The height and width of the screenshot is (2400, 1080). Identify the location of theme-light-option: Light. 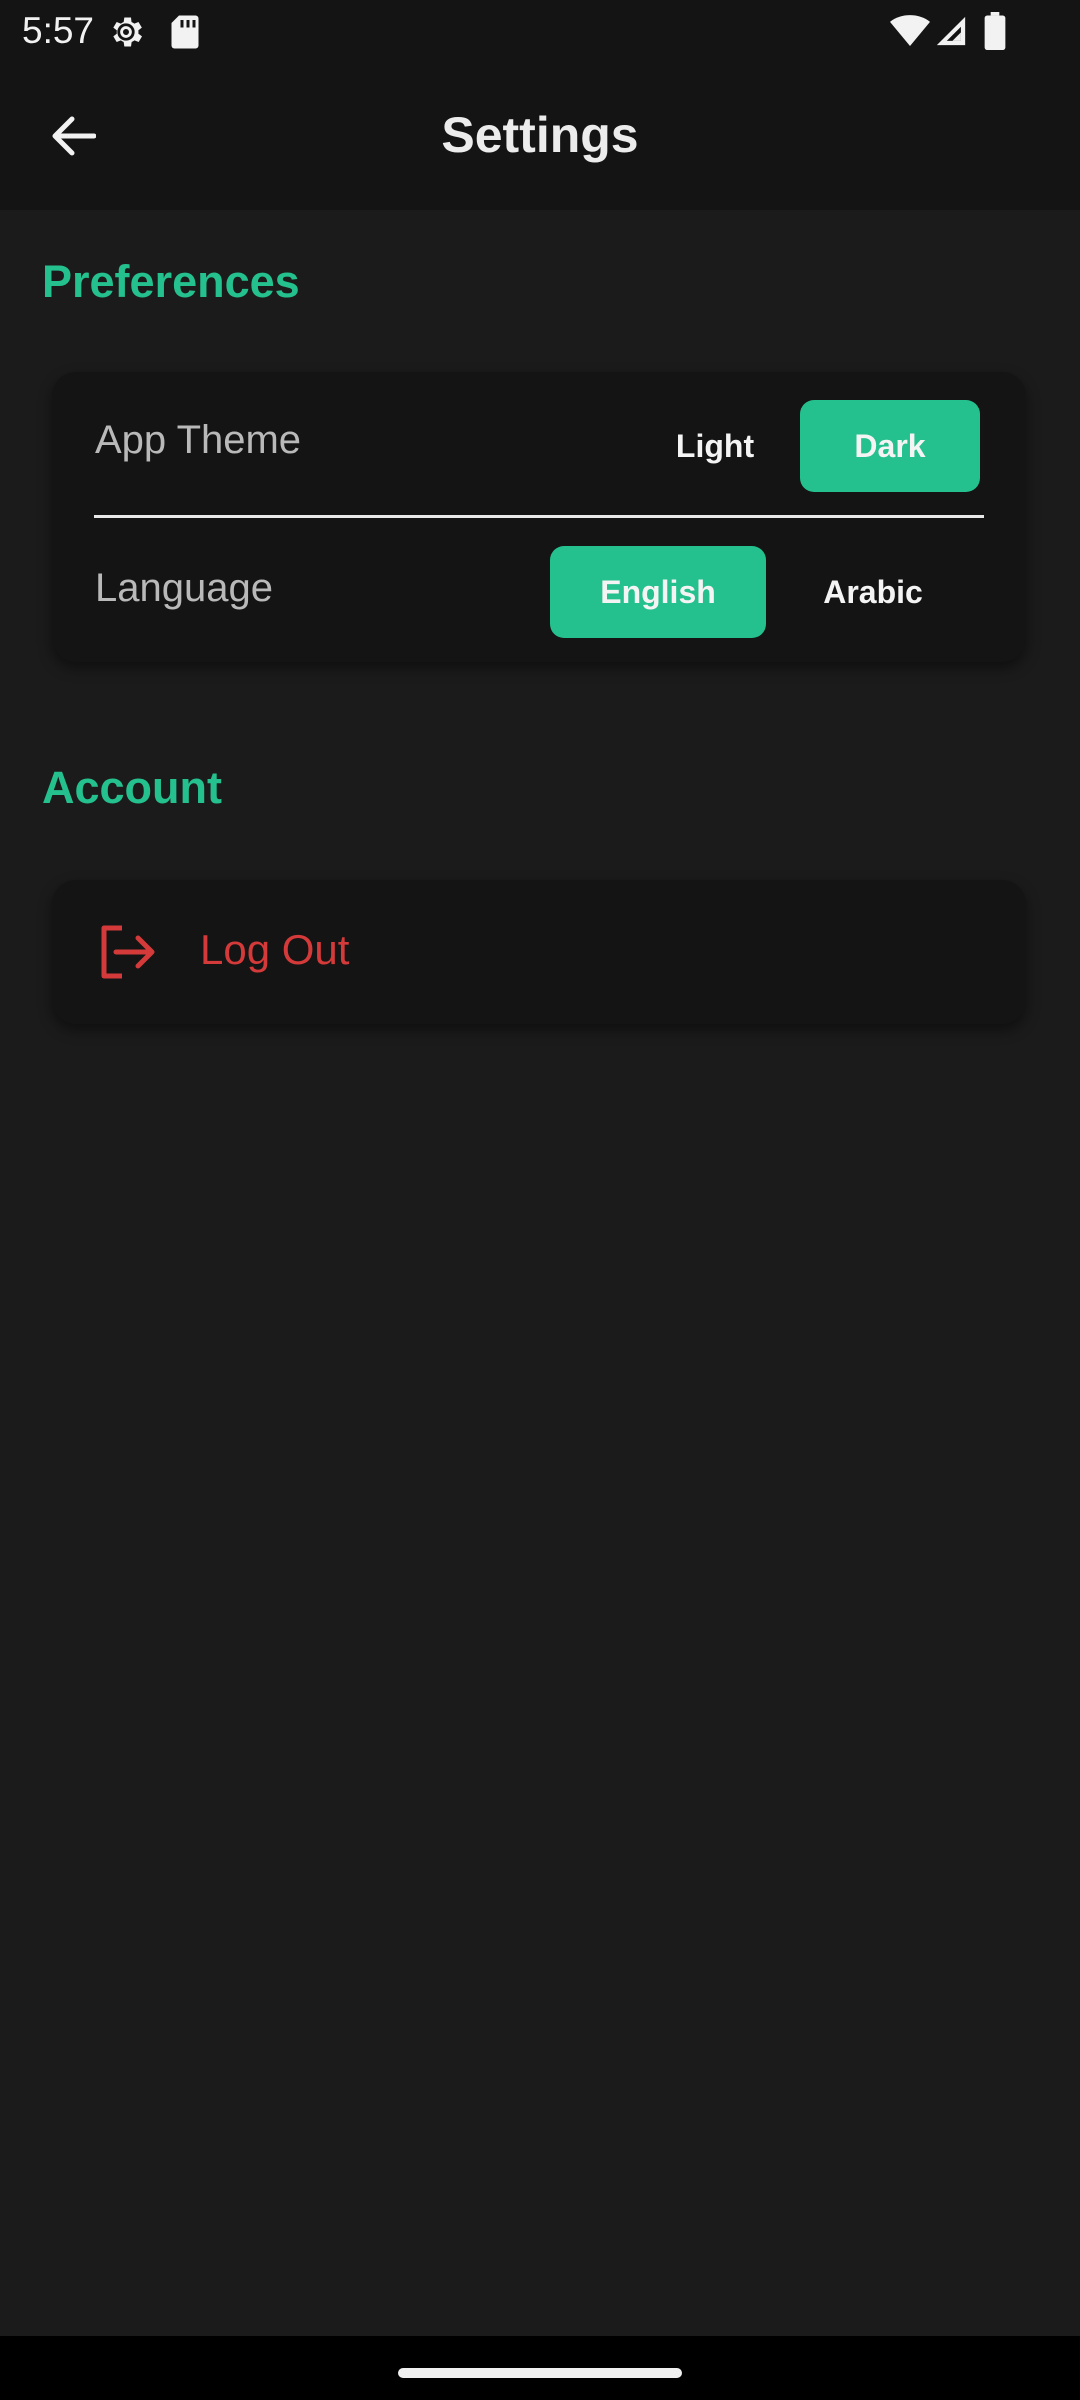
(715, 446).